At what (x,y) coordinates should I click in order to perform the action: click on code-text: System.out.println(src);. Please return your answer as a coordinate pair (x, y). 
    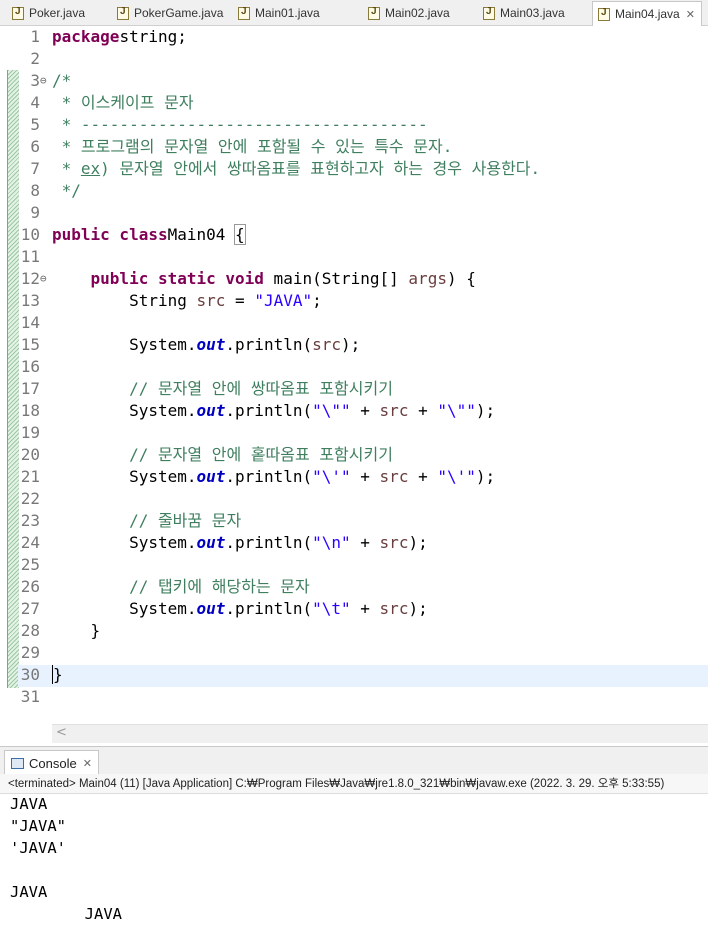
    Looking at the image, I should click on (206, 345).